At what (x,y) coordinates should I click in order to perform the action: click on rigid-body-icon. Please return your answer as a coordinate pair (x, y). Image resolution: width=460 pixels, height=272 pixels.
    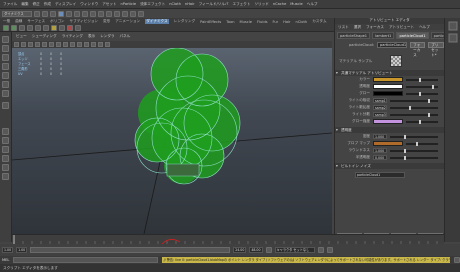
    Looking at the image, I should click on (54, 28).